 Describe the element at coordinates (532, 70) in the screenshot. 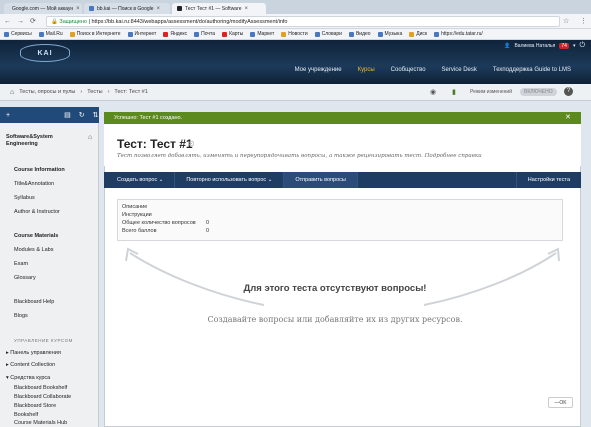

I see `nav-support: Техподдержка Guide to LMS` at that location.